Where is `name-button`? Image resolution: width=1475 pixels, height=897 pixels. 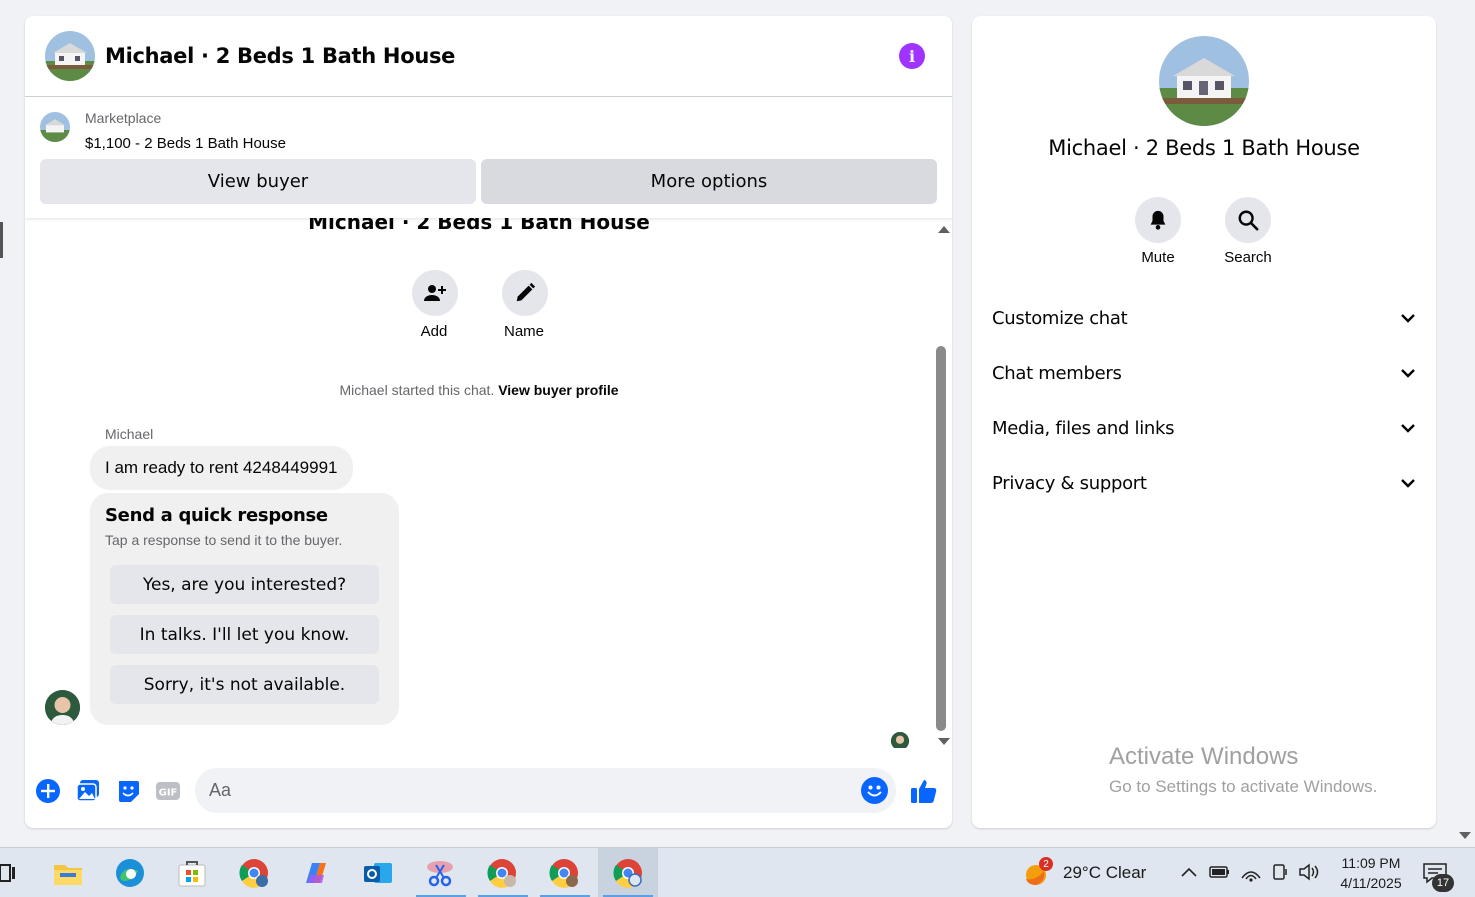
name-button is located at coordinates (525, 293).